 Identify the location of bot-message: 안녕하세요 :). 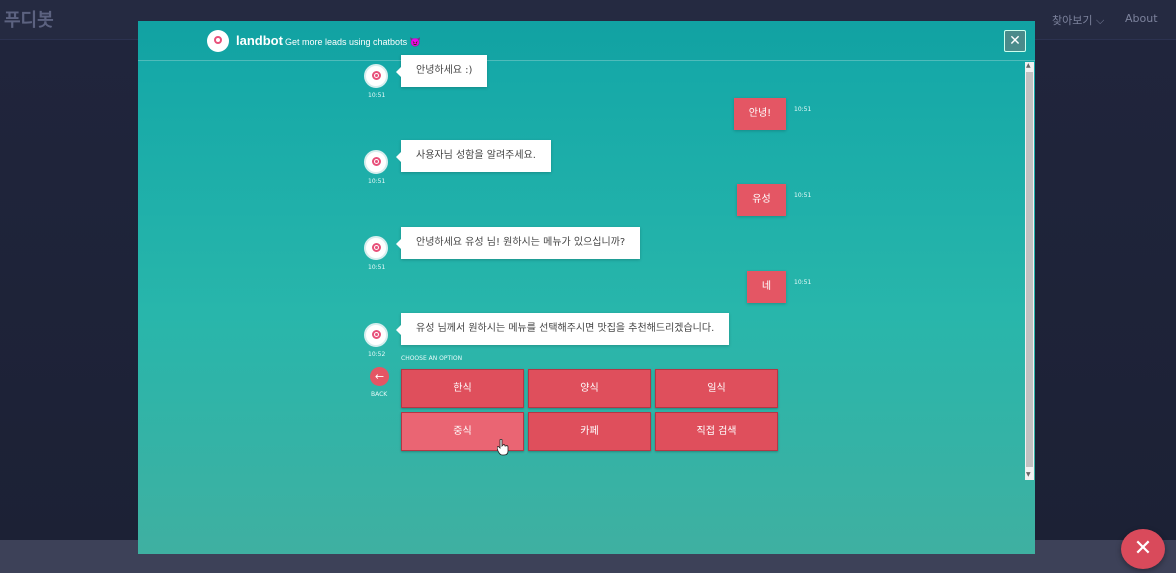
(441, 71).